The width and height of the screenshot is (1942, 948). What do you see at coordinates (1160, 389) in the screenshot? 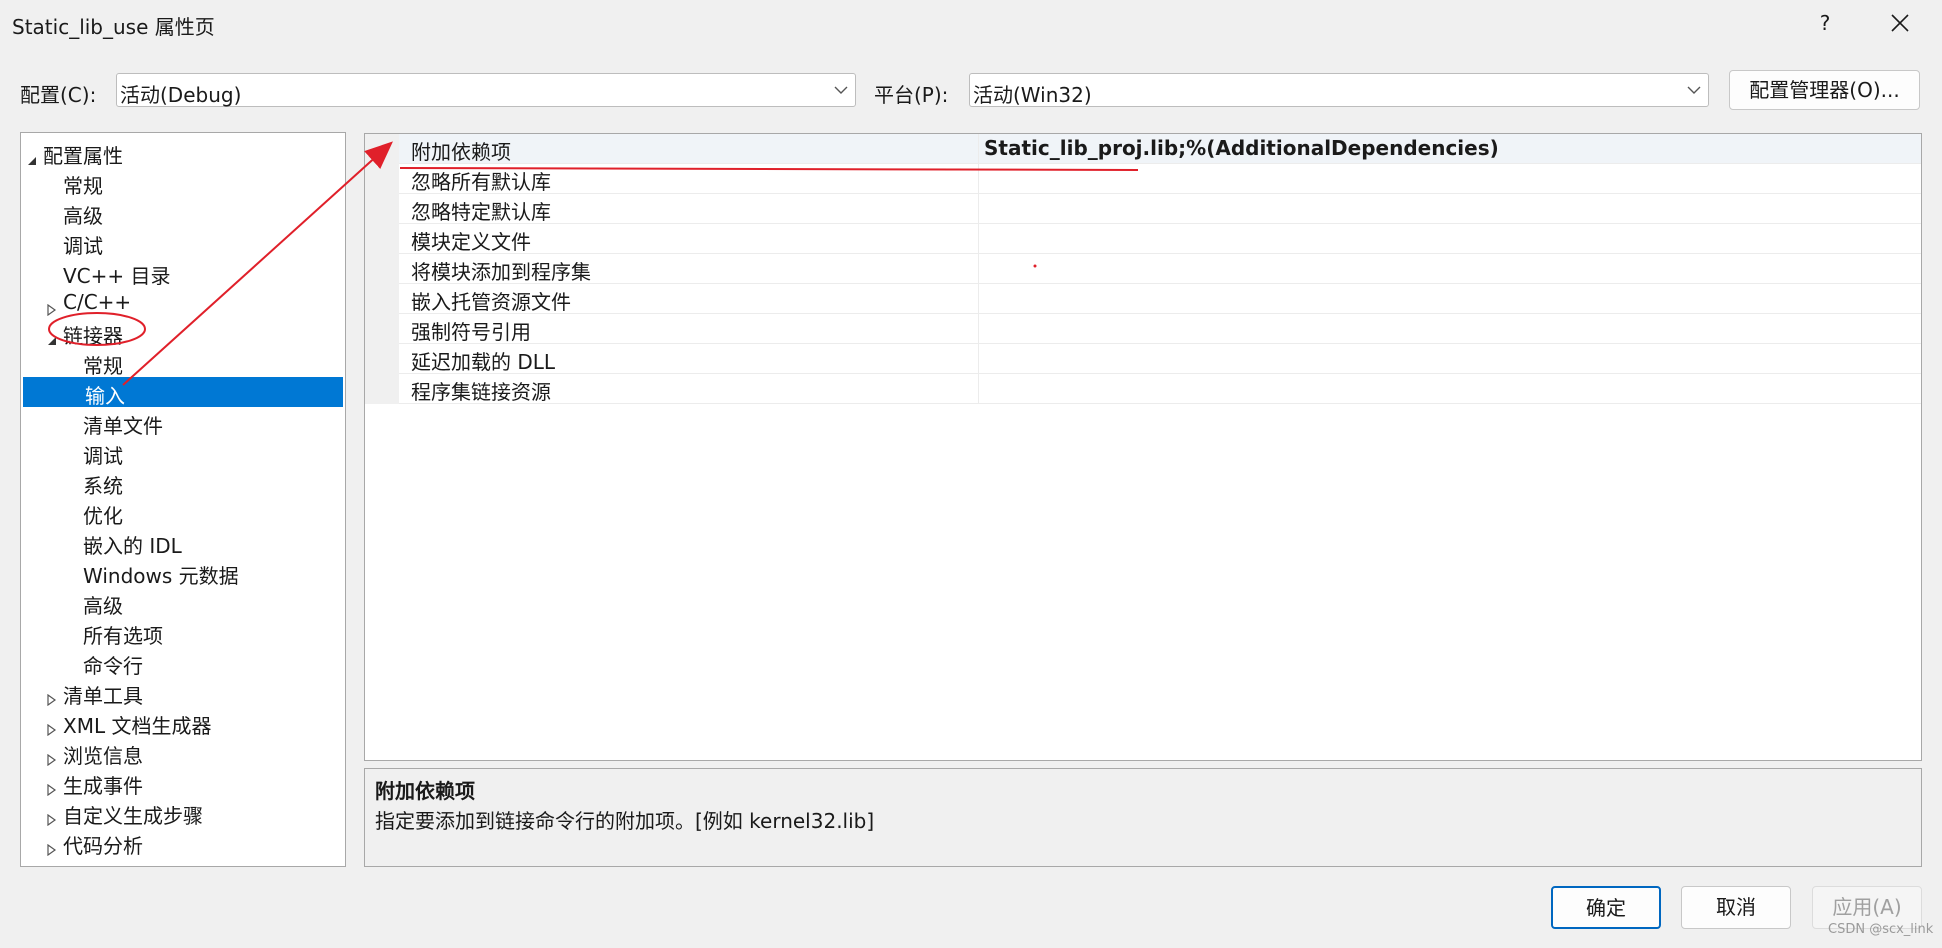
I see `property-row: 程序集链接资源` at bounding box center [1160, 389].